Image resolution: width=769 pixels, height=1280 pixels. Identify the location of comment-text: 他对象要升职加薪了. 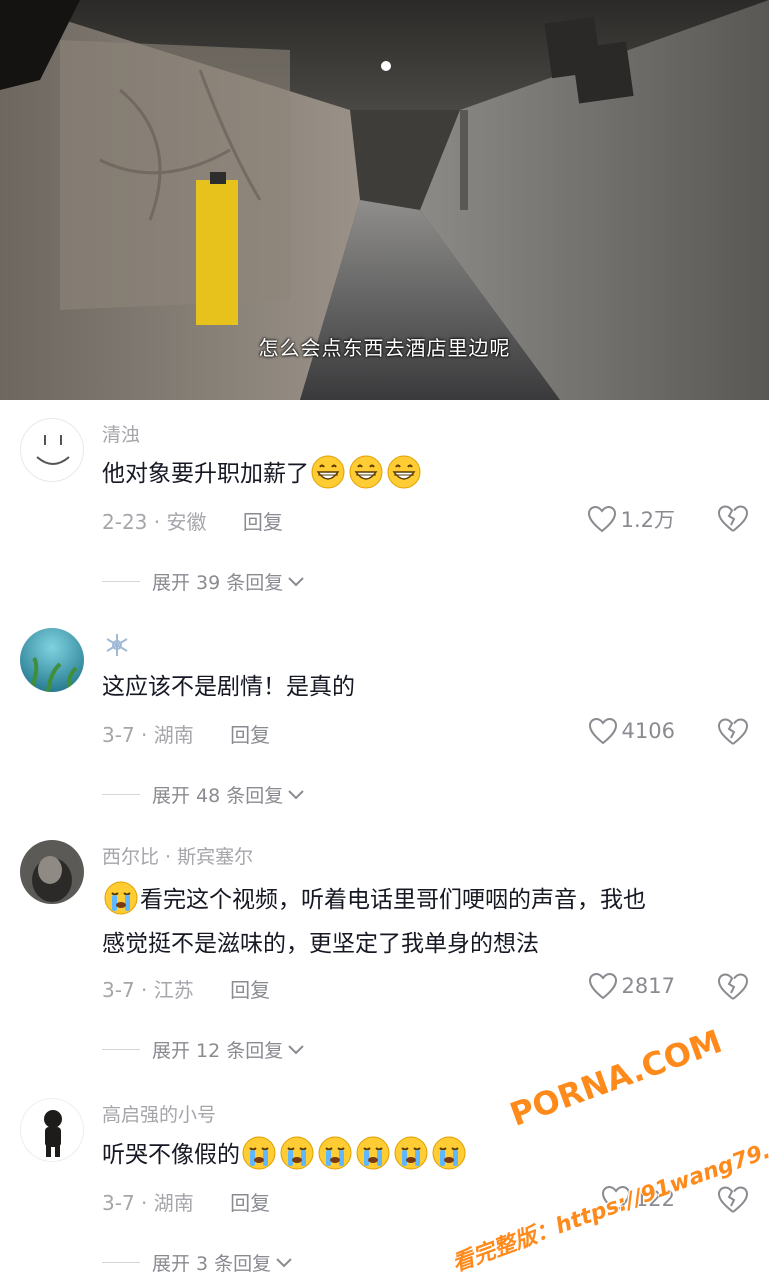
(422, 474).